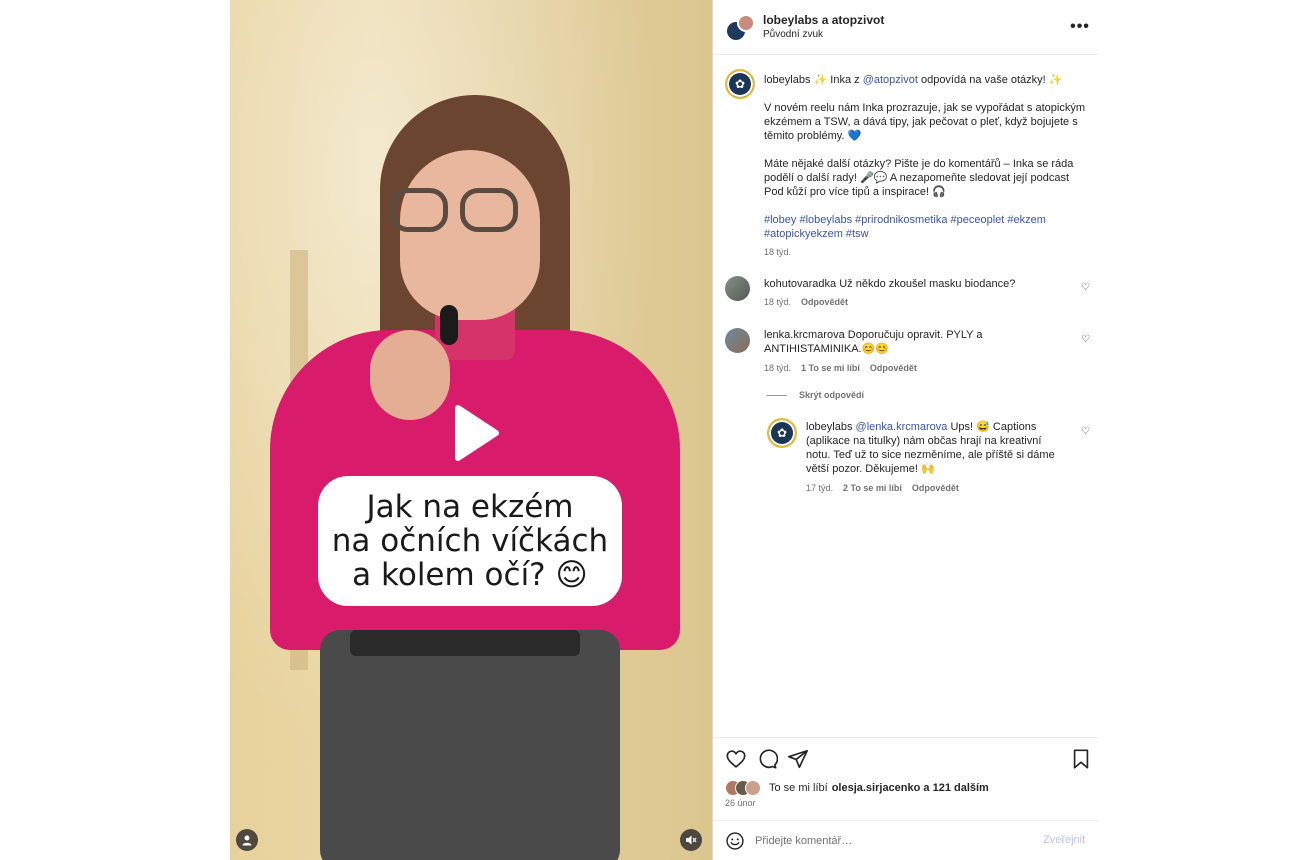  I want to click on comment-1-username: kohutovaradka, so click(800, 284).